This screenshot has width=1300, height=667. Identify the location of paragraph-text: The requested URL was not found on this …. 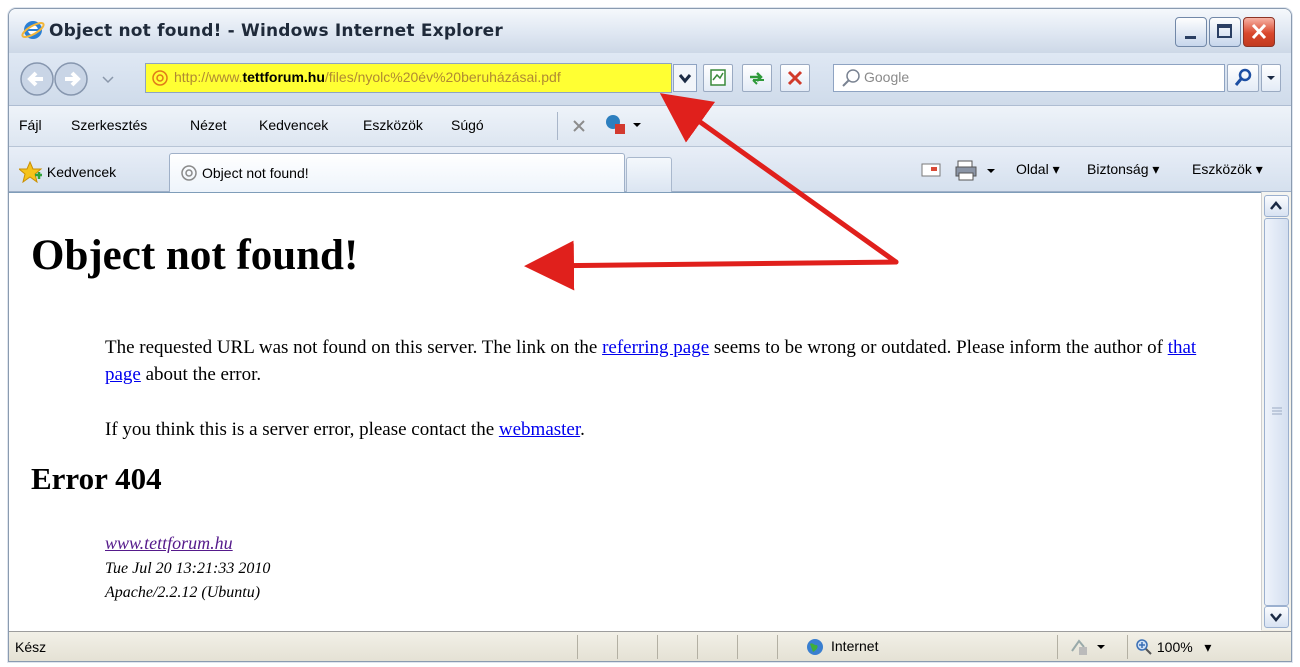
(354, 347).